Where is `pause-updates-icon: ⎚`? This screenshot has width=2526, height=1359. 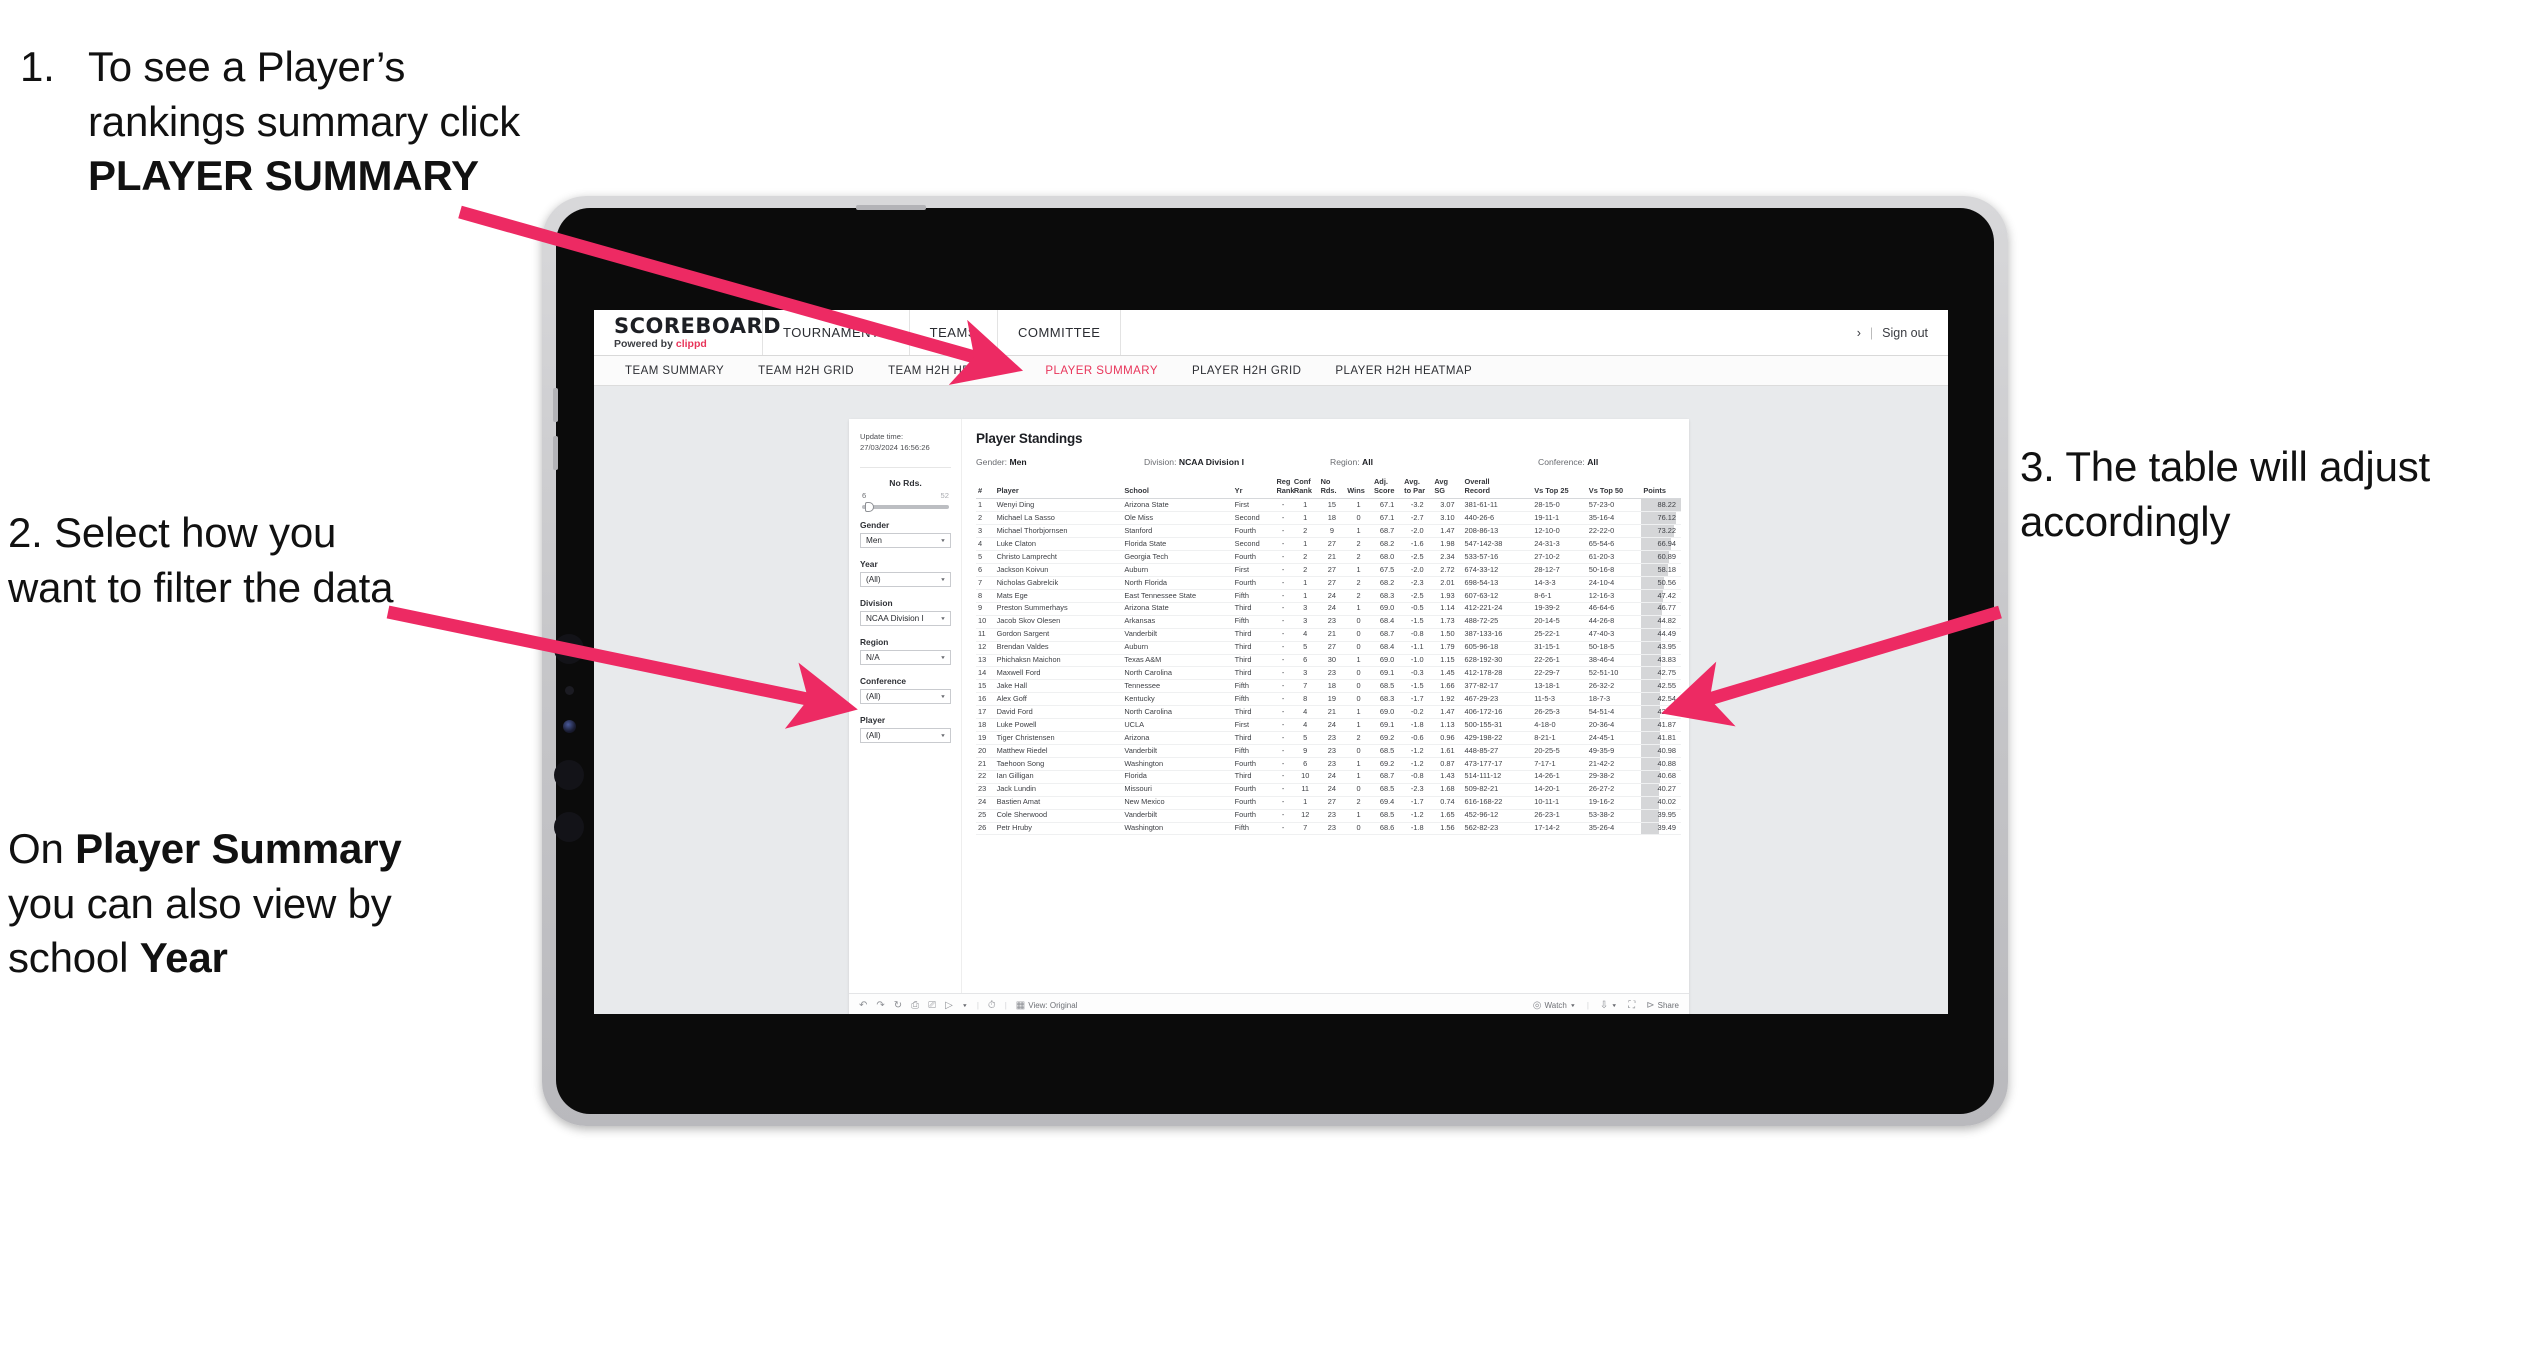 pause-updates-icon: ⎚ is located at coordinates (932, 1005).